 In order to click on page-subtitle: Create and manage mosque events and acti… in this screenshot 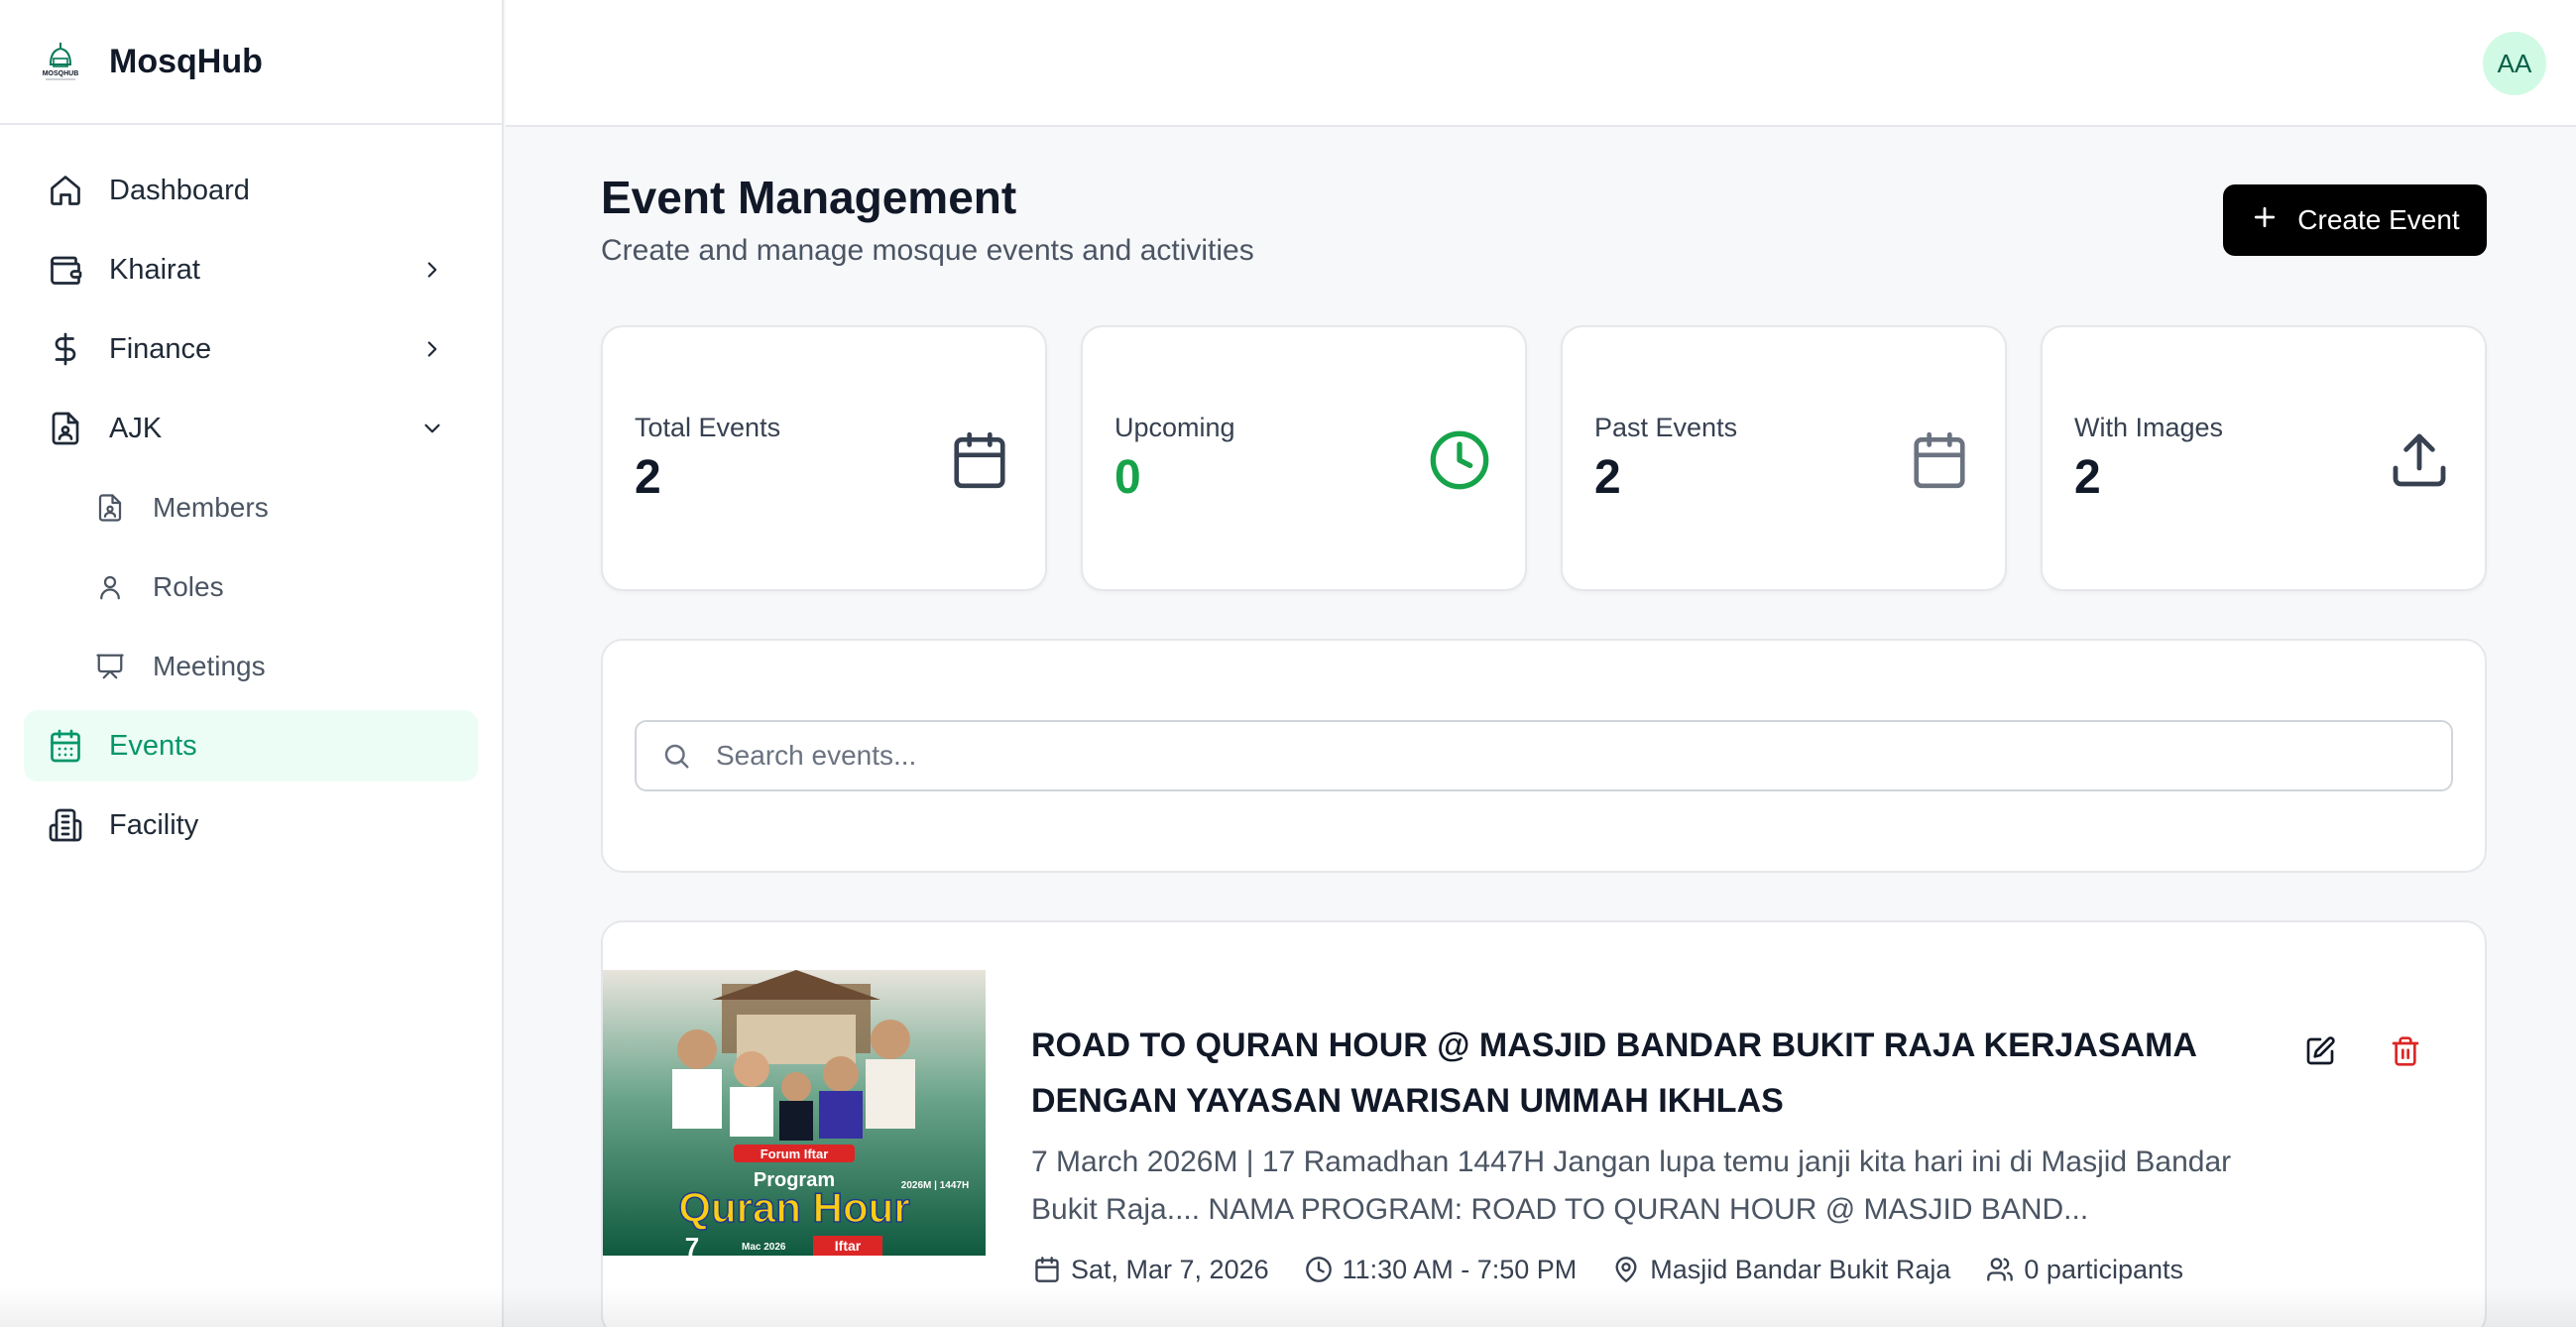, I will do `click(927, 251)`.